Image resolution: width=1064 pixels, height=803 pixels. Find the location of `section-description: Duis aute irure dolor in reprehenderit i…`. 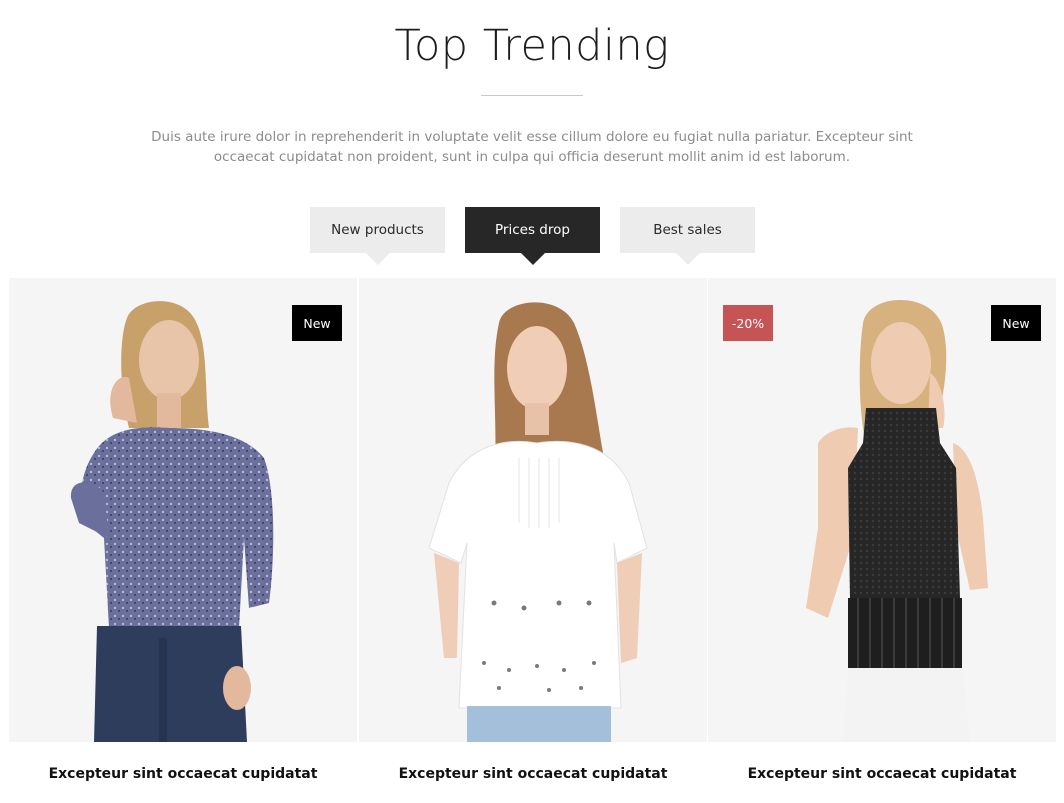

section-description: Duis aute irure dolor in reprehenderit i… is located at coordinates (532, 147).